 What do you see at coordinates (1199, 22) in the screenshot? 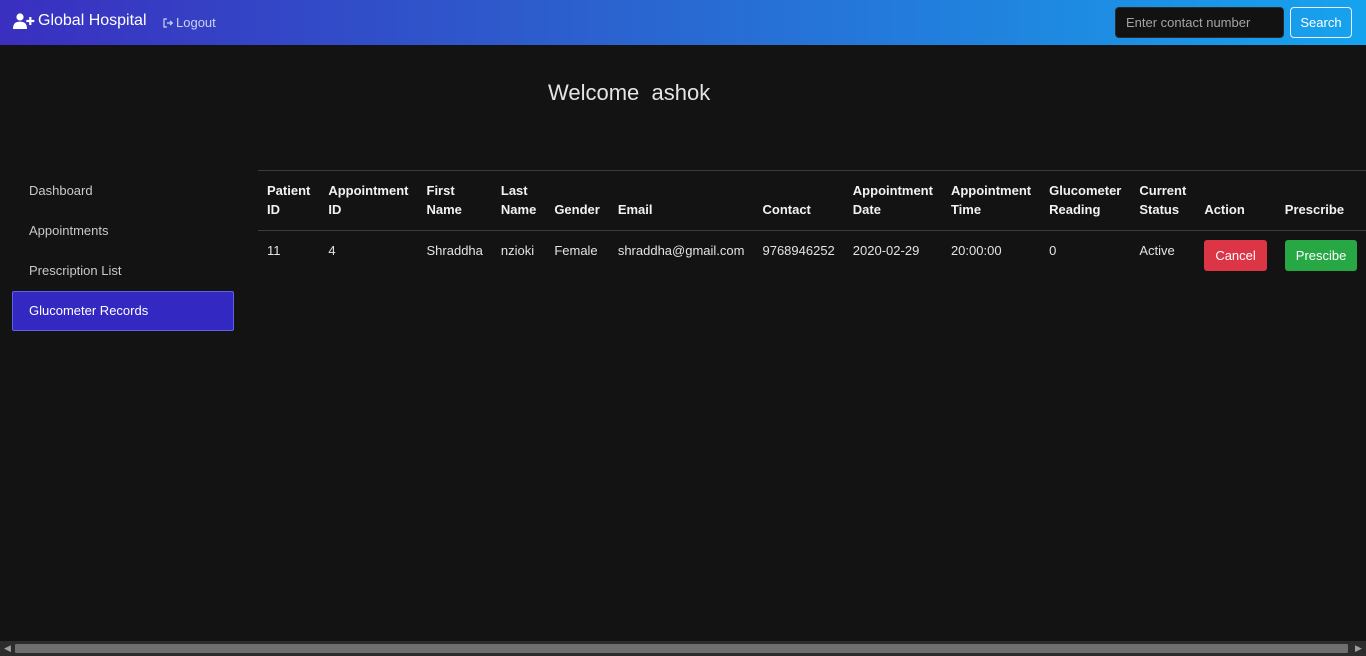
I see `contact-search-input` at bounding box center [1199, 22].